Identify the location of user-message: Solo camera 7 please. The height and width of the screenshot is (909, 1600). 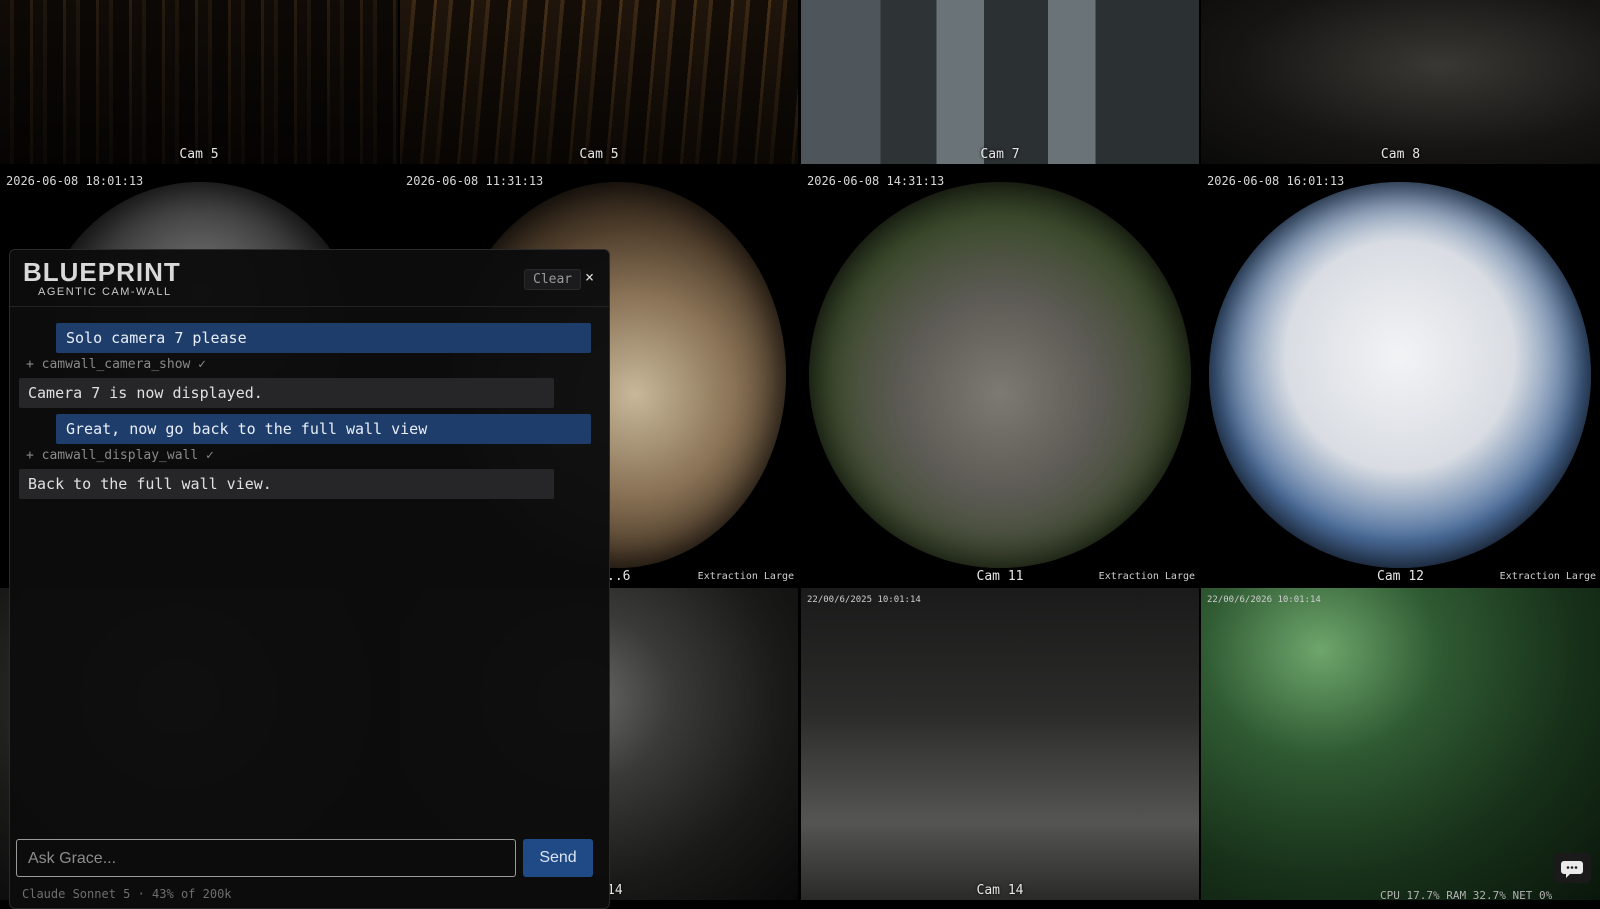
(323, 338).